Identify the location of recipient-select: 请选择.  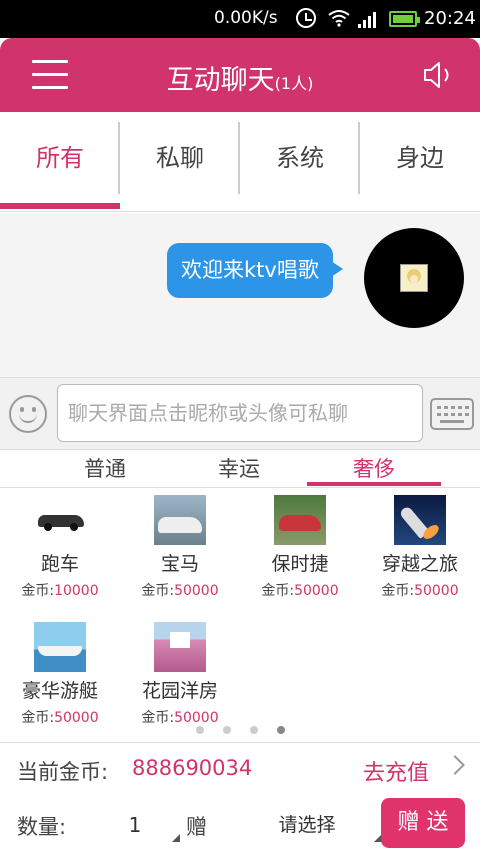
(307, 825).